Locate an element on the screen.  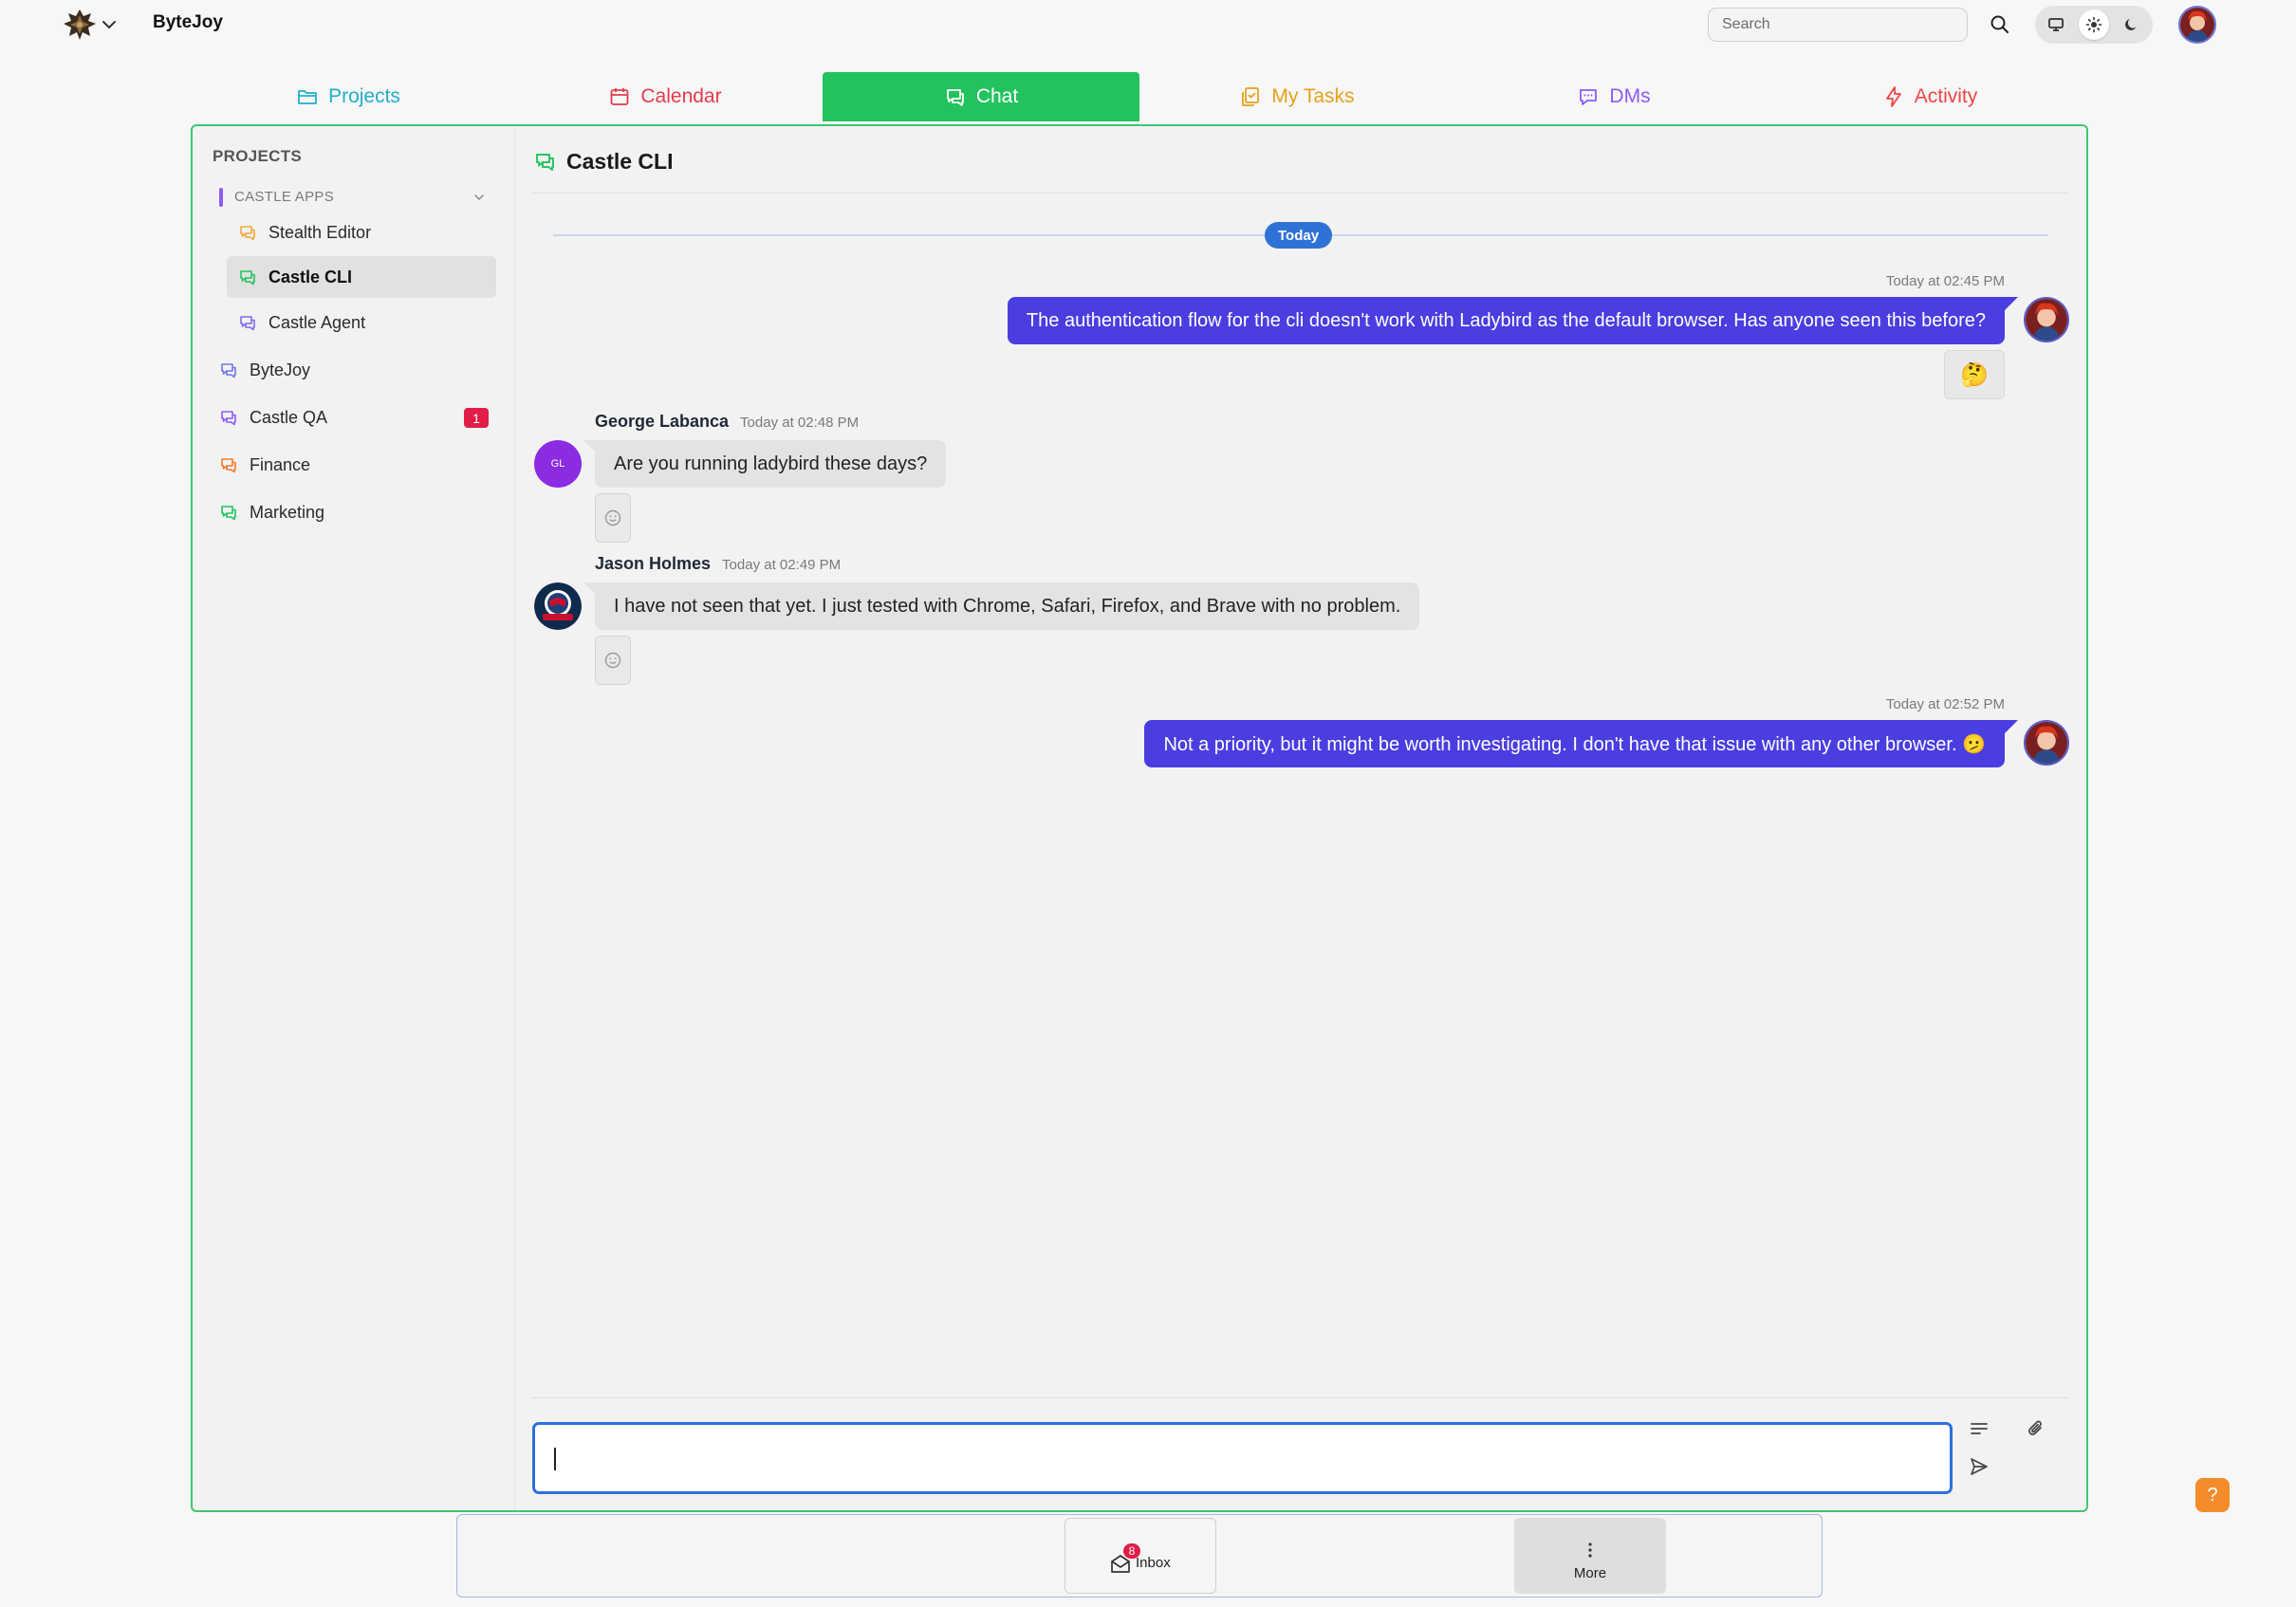
text-format-icon is located at coordinates (1979, 1428).